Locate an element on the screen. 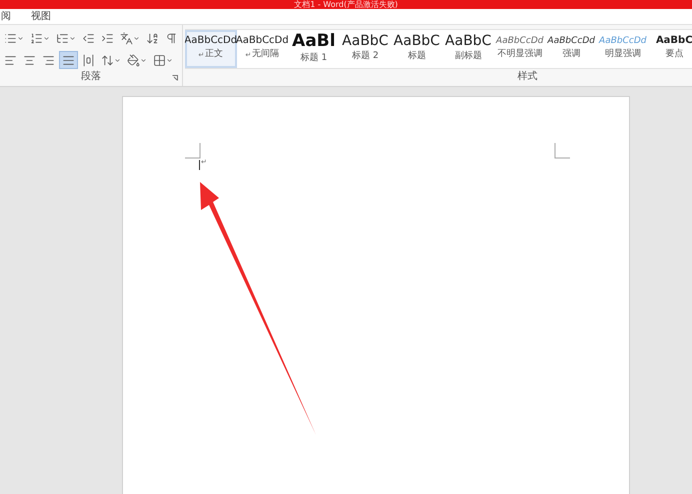 The height and width of the screenshot is (494, 692). style-item: AaBbCcDd 不明显强调 is located at coordinates (520, 49).